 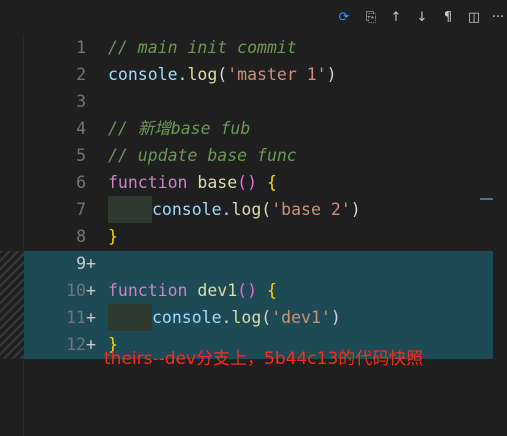 I want to click on code-line: 2 console.log('master 1'), so click(x=258, y=74).